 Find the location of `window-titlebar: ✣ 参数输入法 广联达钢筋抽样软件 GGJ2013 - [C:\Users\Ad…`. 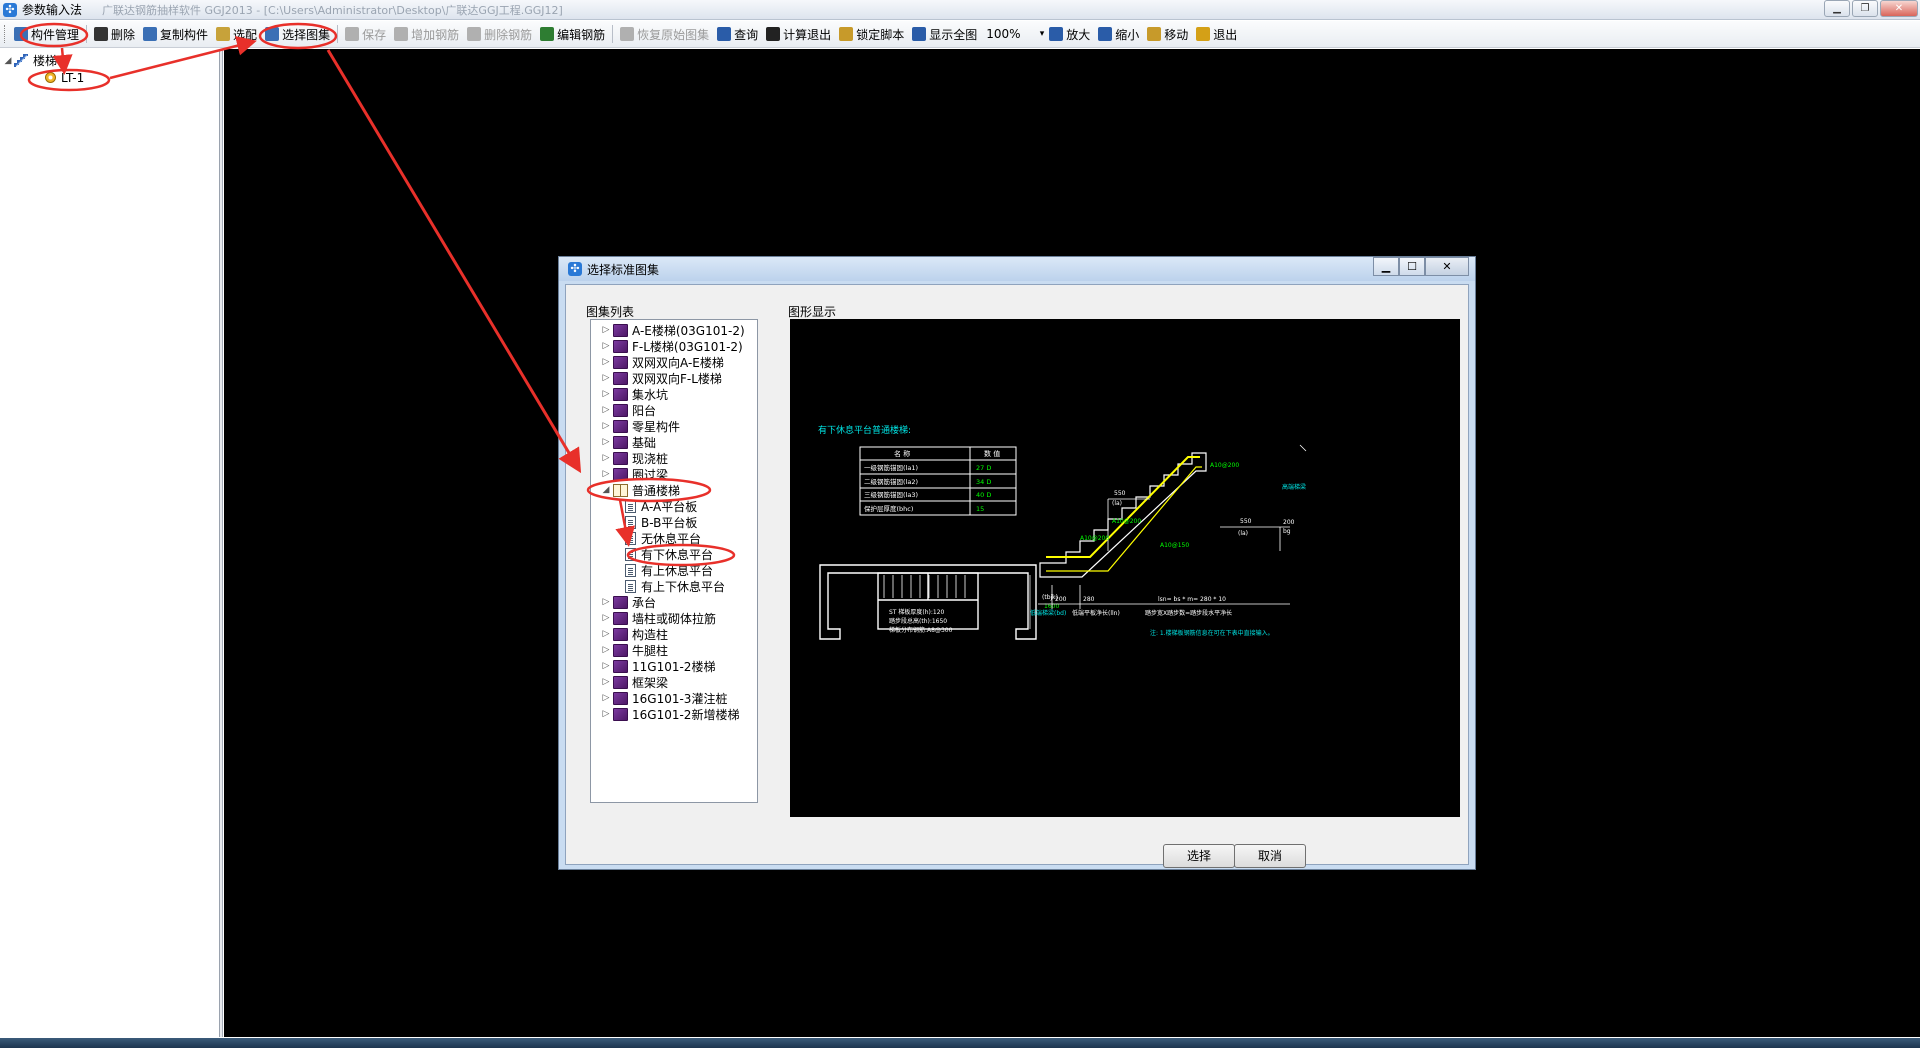

window-titlebar: ✣ 参数输入法 广联达钢筋抽样软件 GGJ2013 - [C:\Users\Ad… is located at coordinates (960, 10).